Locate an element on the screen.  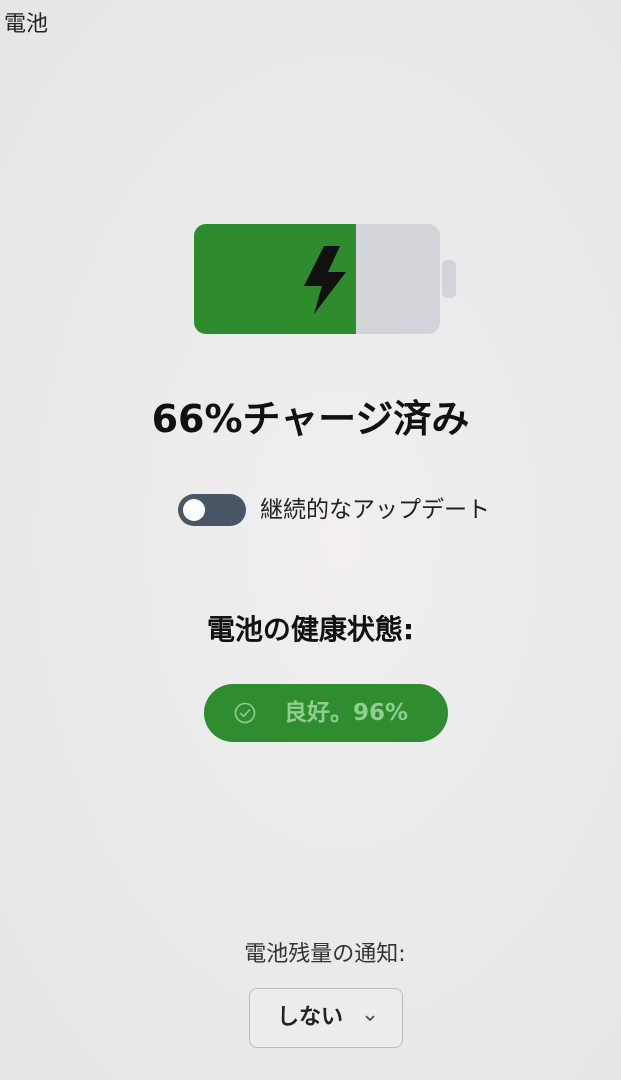
battery-health-badge: 良好。96% is located at coordinates (326, 713).